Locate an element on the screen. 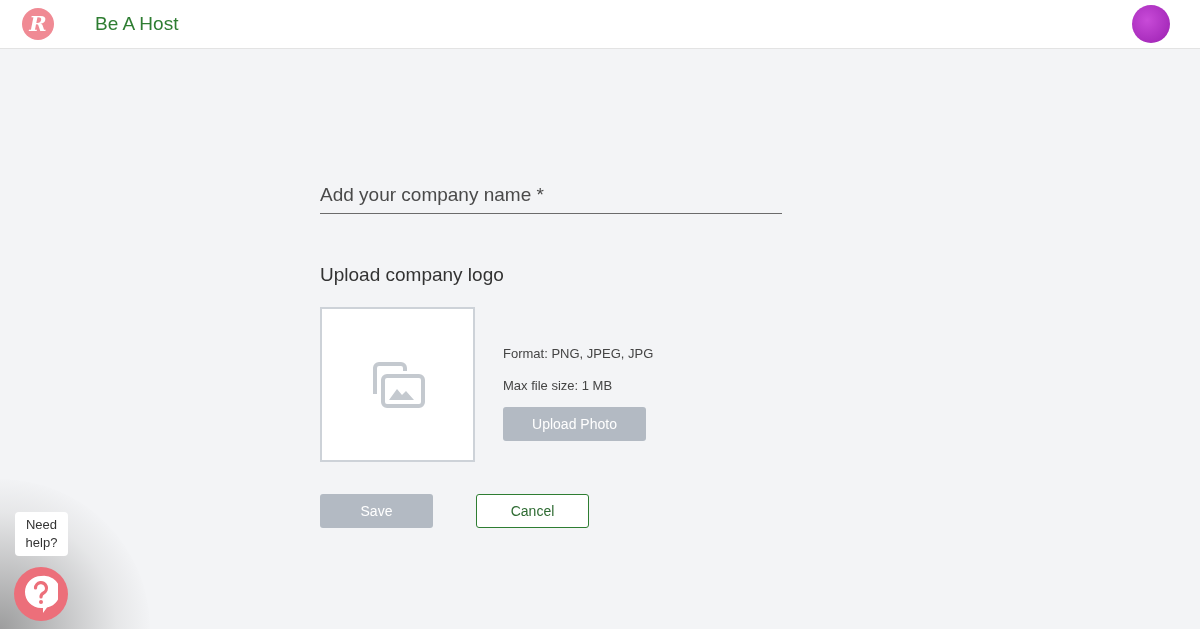 The height and width of the screenshot is (629, 1200). cancel-button: Cancel is located at coordinates (532, 511).